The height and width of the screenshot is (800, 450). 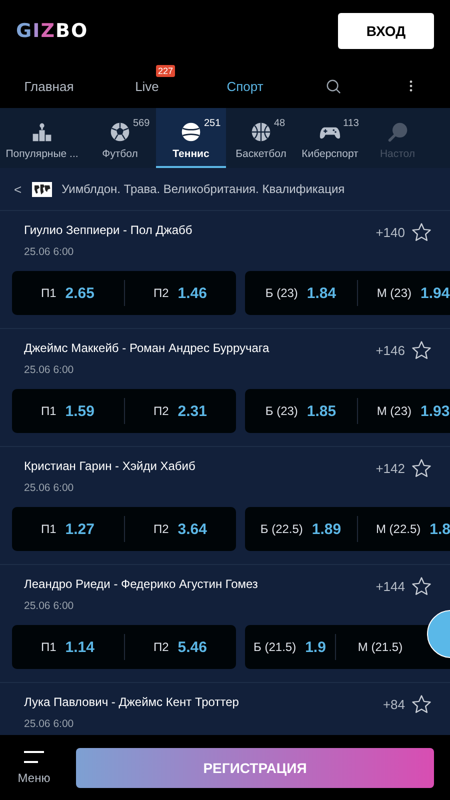 I want to click on sport-tab: 251 Теннис, so click(x=191, y=138).